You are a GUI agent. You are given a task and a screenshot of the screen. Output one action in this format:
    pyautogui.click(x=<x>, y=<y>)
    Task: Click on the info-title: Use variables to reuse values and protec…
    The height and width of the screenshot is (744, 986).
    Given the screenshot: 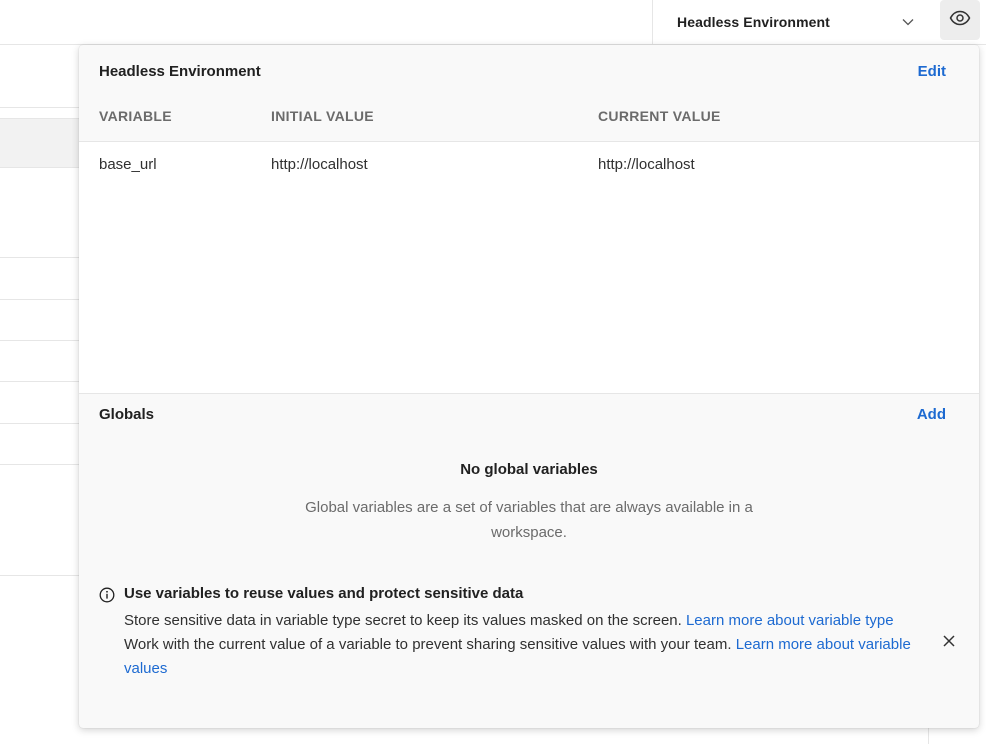 What is the action you would take?
    pyautogui.click(x=324, y=593)
    